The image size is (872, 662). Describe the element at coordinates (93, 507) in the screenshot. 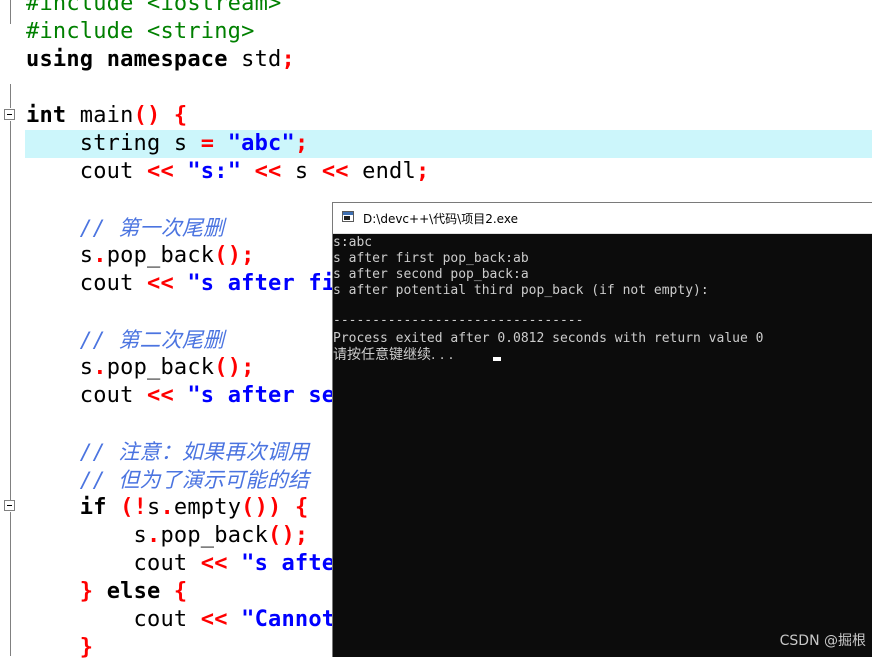

I see `keyword: if` at that location.